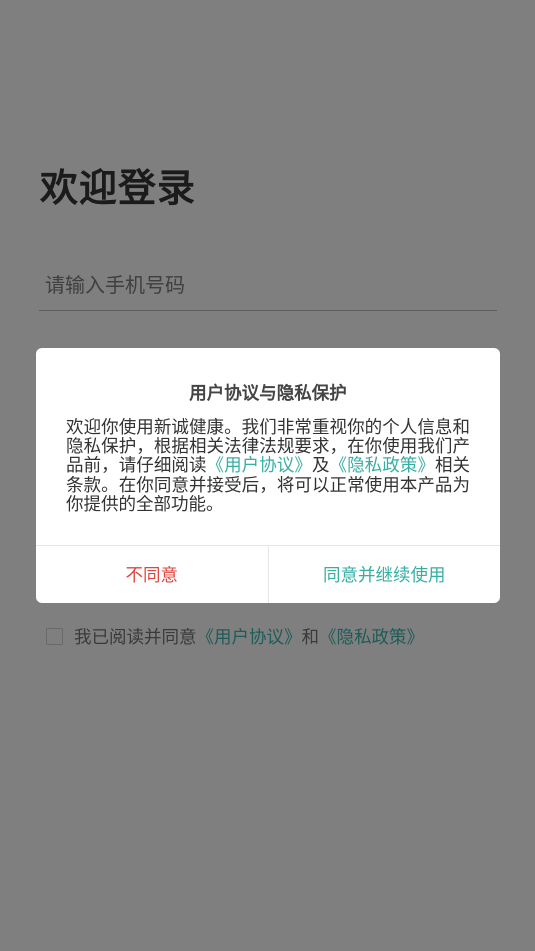  I want to click on disagree-button: 不同意, so click(152, 574).